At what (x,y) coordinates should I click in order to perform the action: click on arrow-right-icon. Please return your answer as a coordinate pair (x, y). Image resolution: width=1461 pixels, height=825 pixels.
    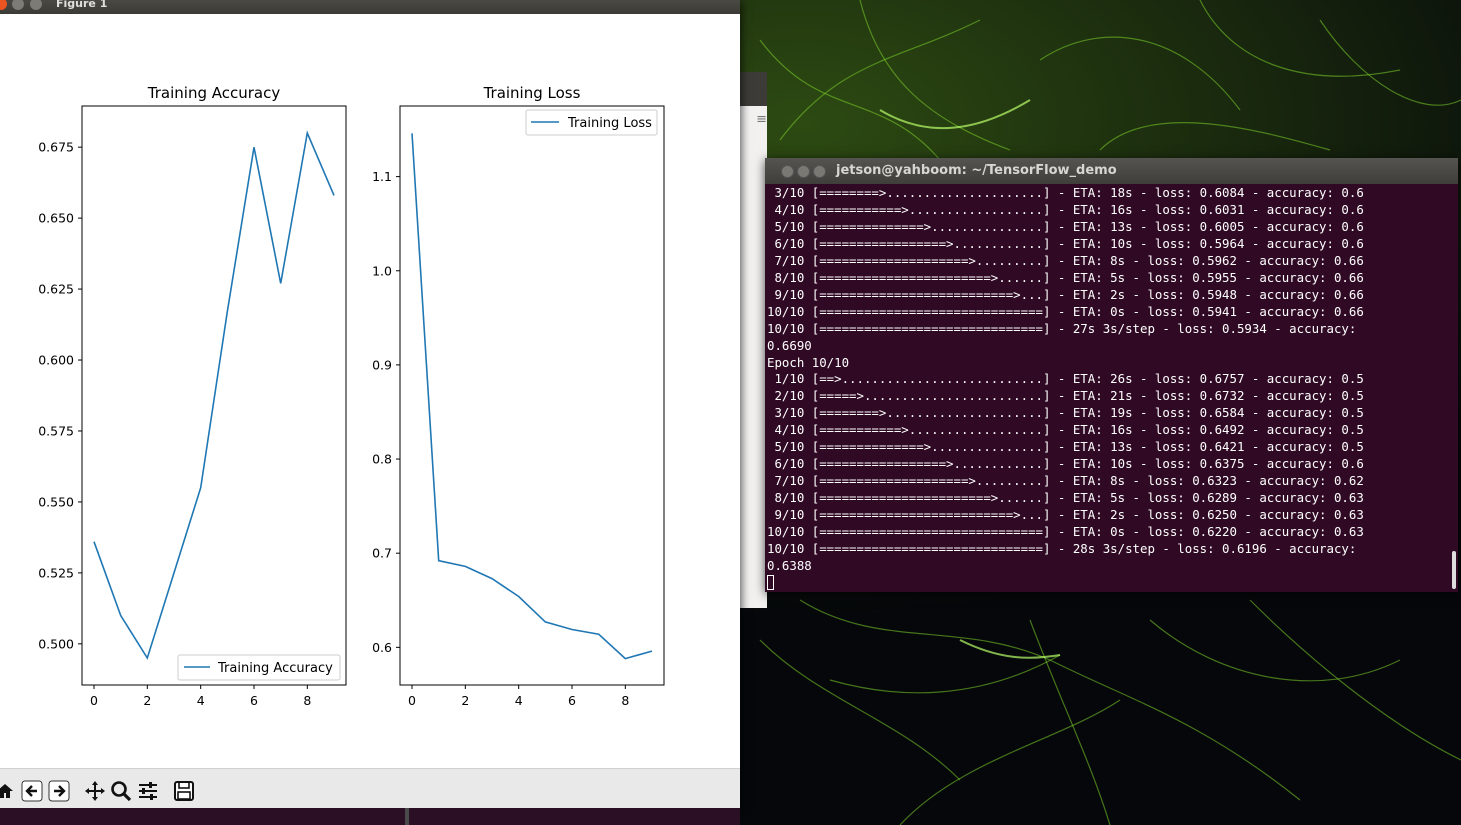
    Looking at the image, I should click on (59, 791).